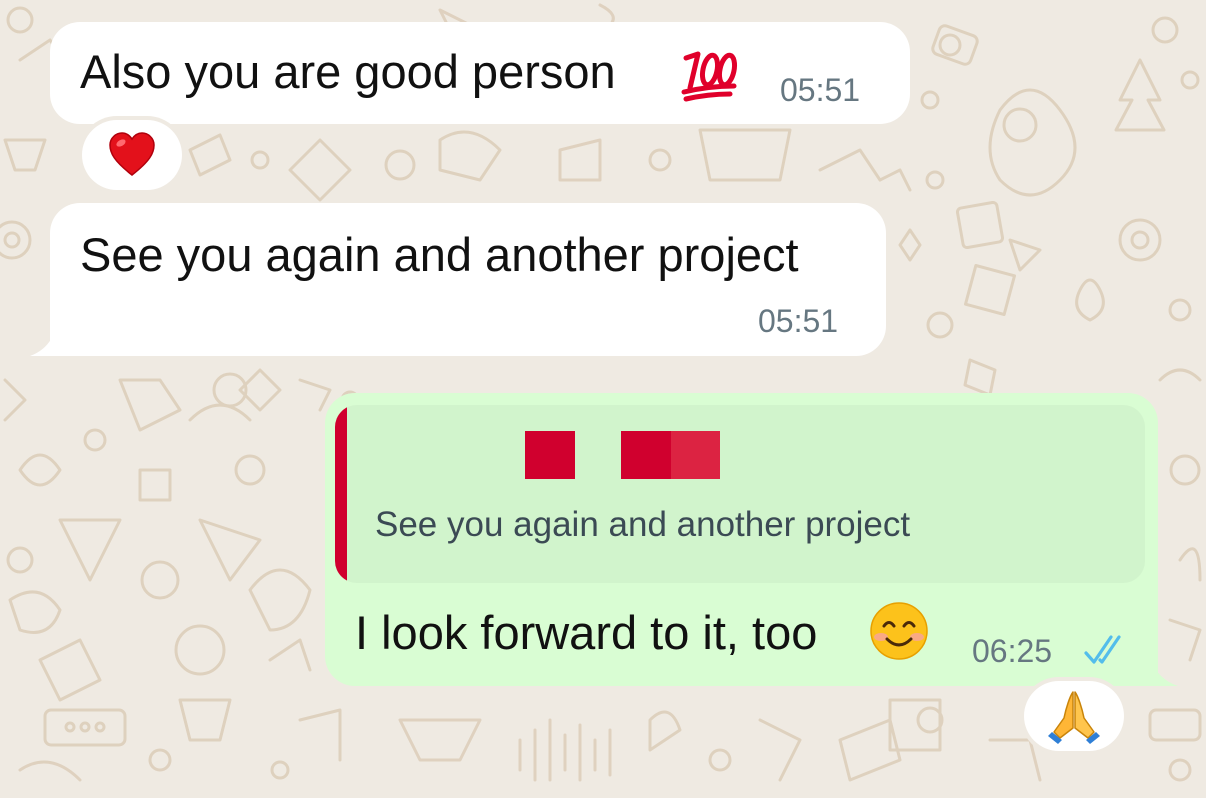 The height and width of the screenshot is (798, 1206). I want to click on message-text: I look forward to it, too, so click(586, 632).